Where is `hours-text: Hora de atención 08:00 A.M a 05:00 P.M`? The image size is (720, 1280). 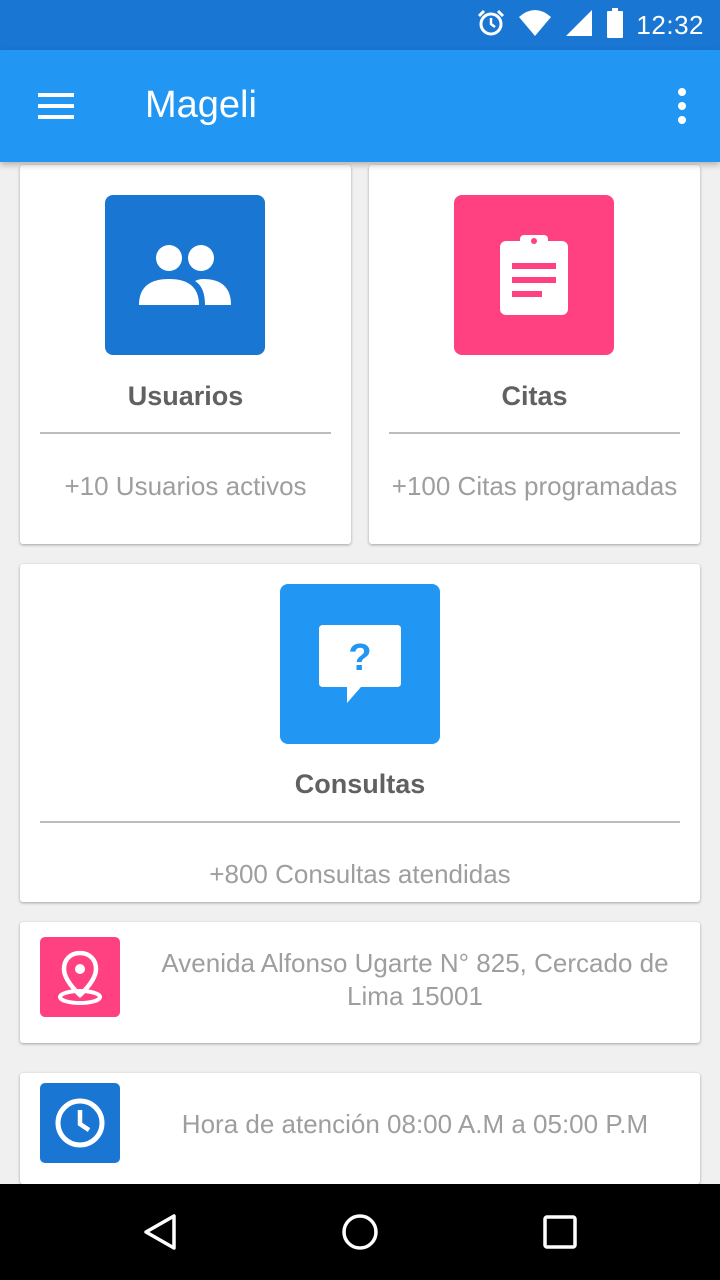 hours-text: Hora de atención 08:00 A.M a 05:00 P.M is located at coordinates (415, 1124).